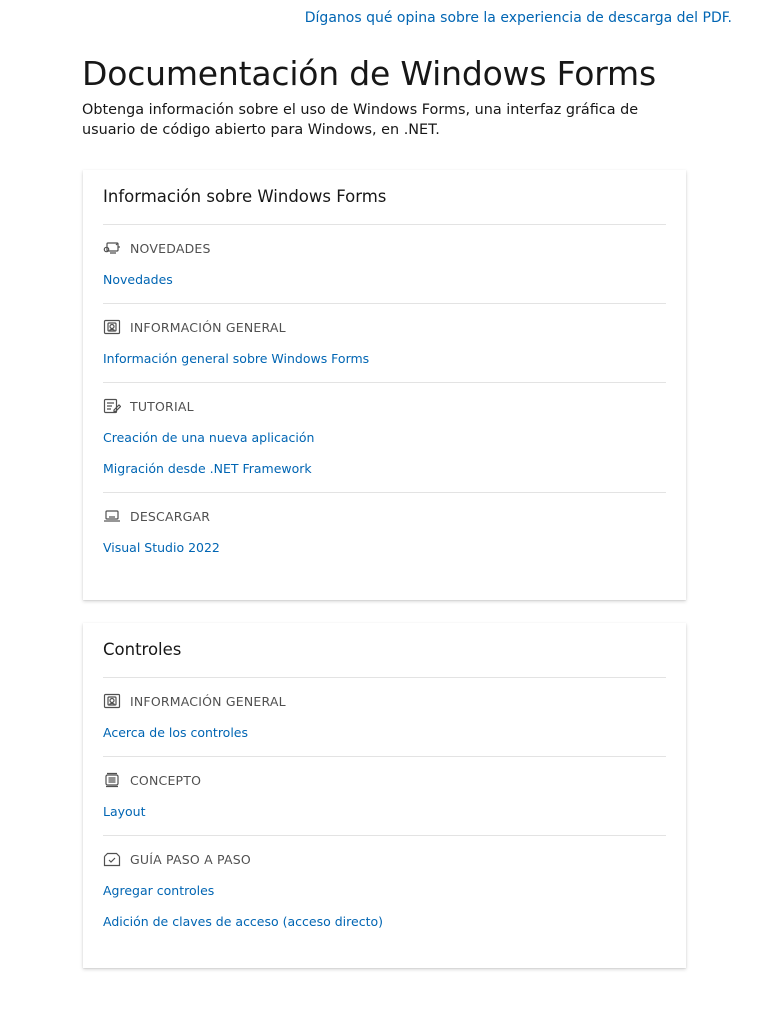  I want to click on link-layout: Layout, so click(124, 811).